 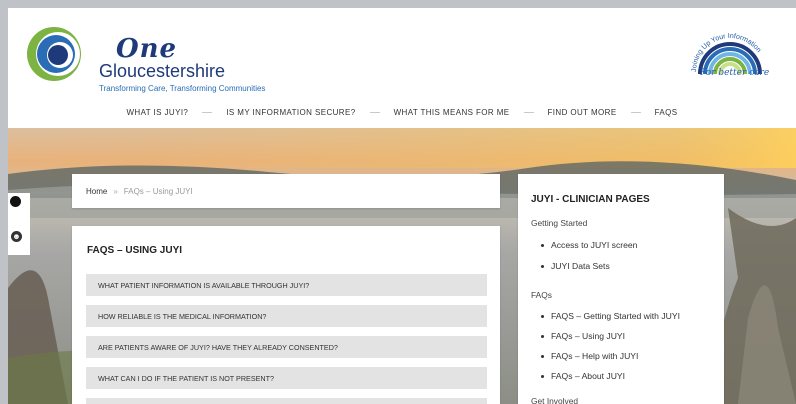 What do you see at coordinates (54, 54) in the screenshot?
I see `logo-circles-icon` at bounding box center [54, 54].